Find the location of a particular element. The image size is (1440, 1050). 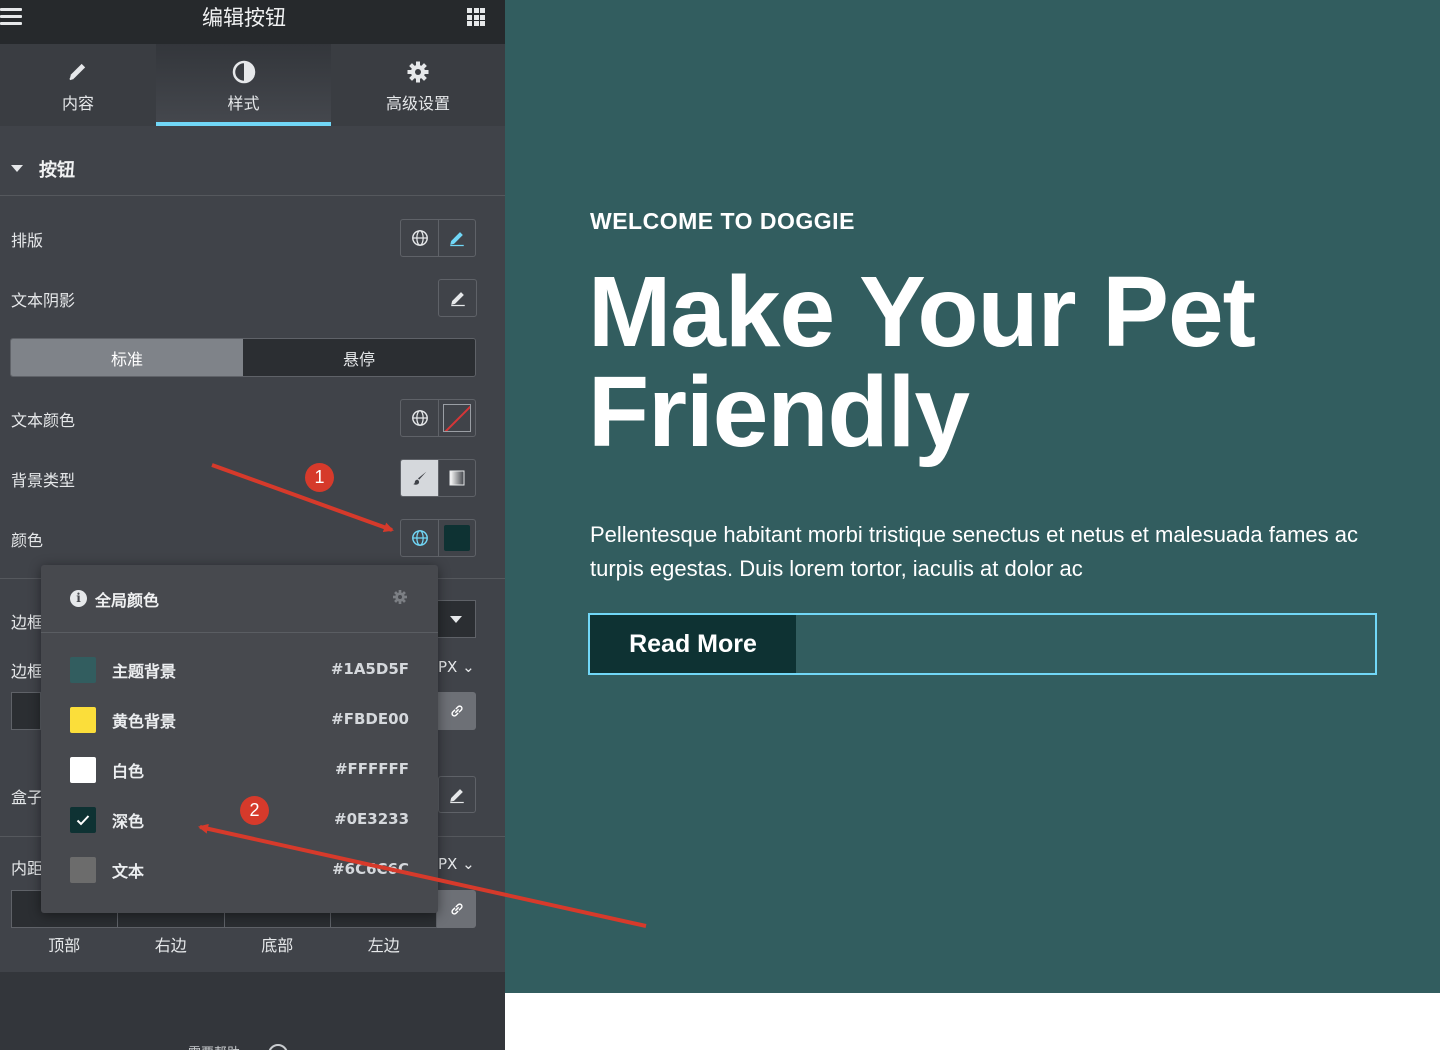

read-more-button: Read More is located at coordinates (693, 644).